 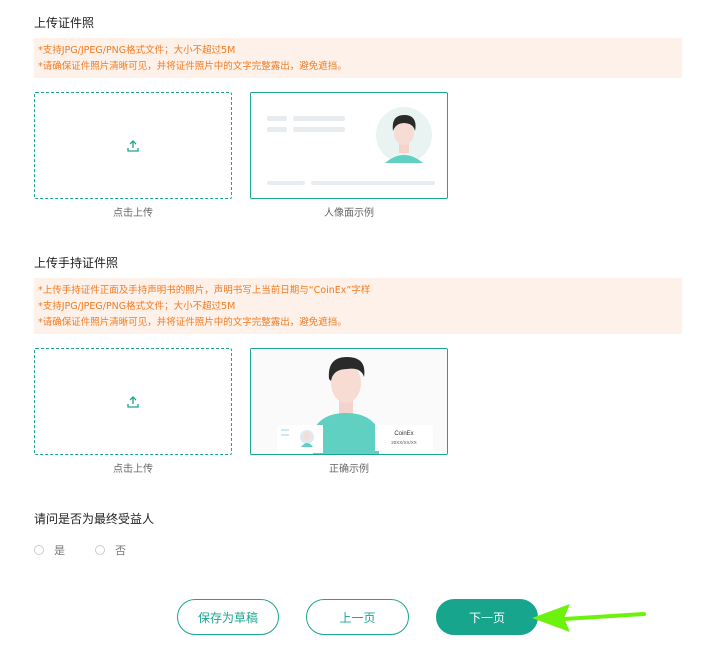 What do you see at coordinates (487, 617) in the screenshot?
I see `next-page-button: 下一页` at bounding box center [487, 617].